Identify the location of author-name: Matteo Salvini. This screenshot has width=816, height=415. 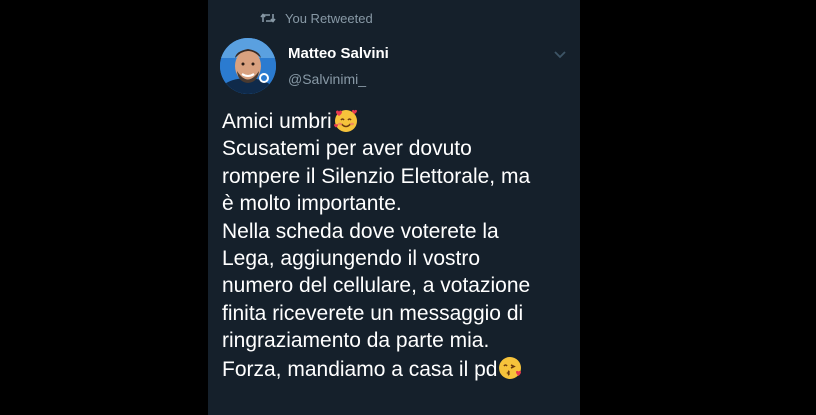
(338, 53).